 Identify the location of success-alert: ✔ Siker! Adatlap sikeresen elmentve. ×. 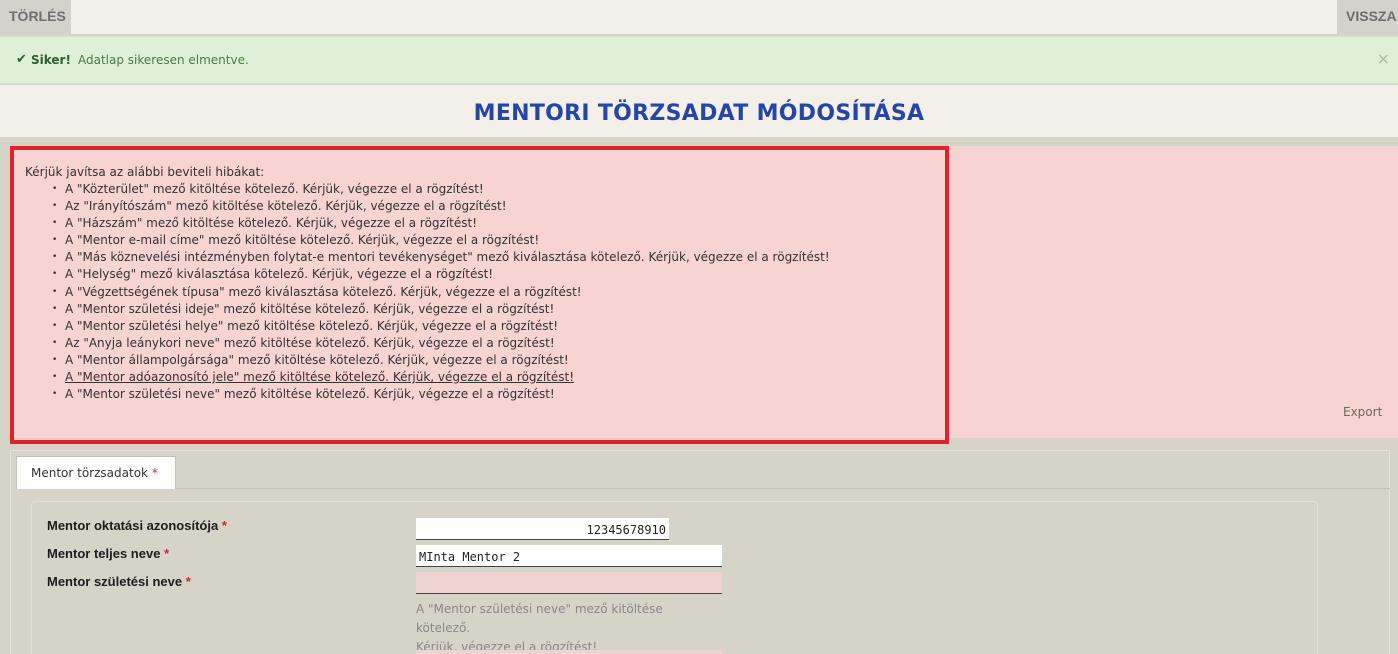
(699, 60).